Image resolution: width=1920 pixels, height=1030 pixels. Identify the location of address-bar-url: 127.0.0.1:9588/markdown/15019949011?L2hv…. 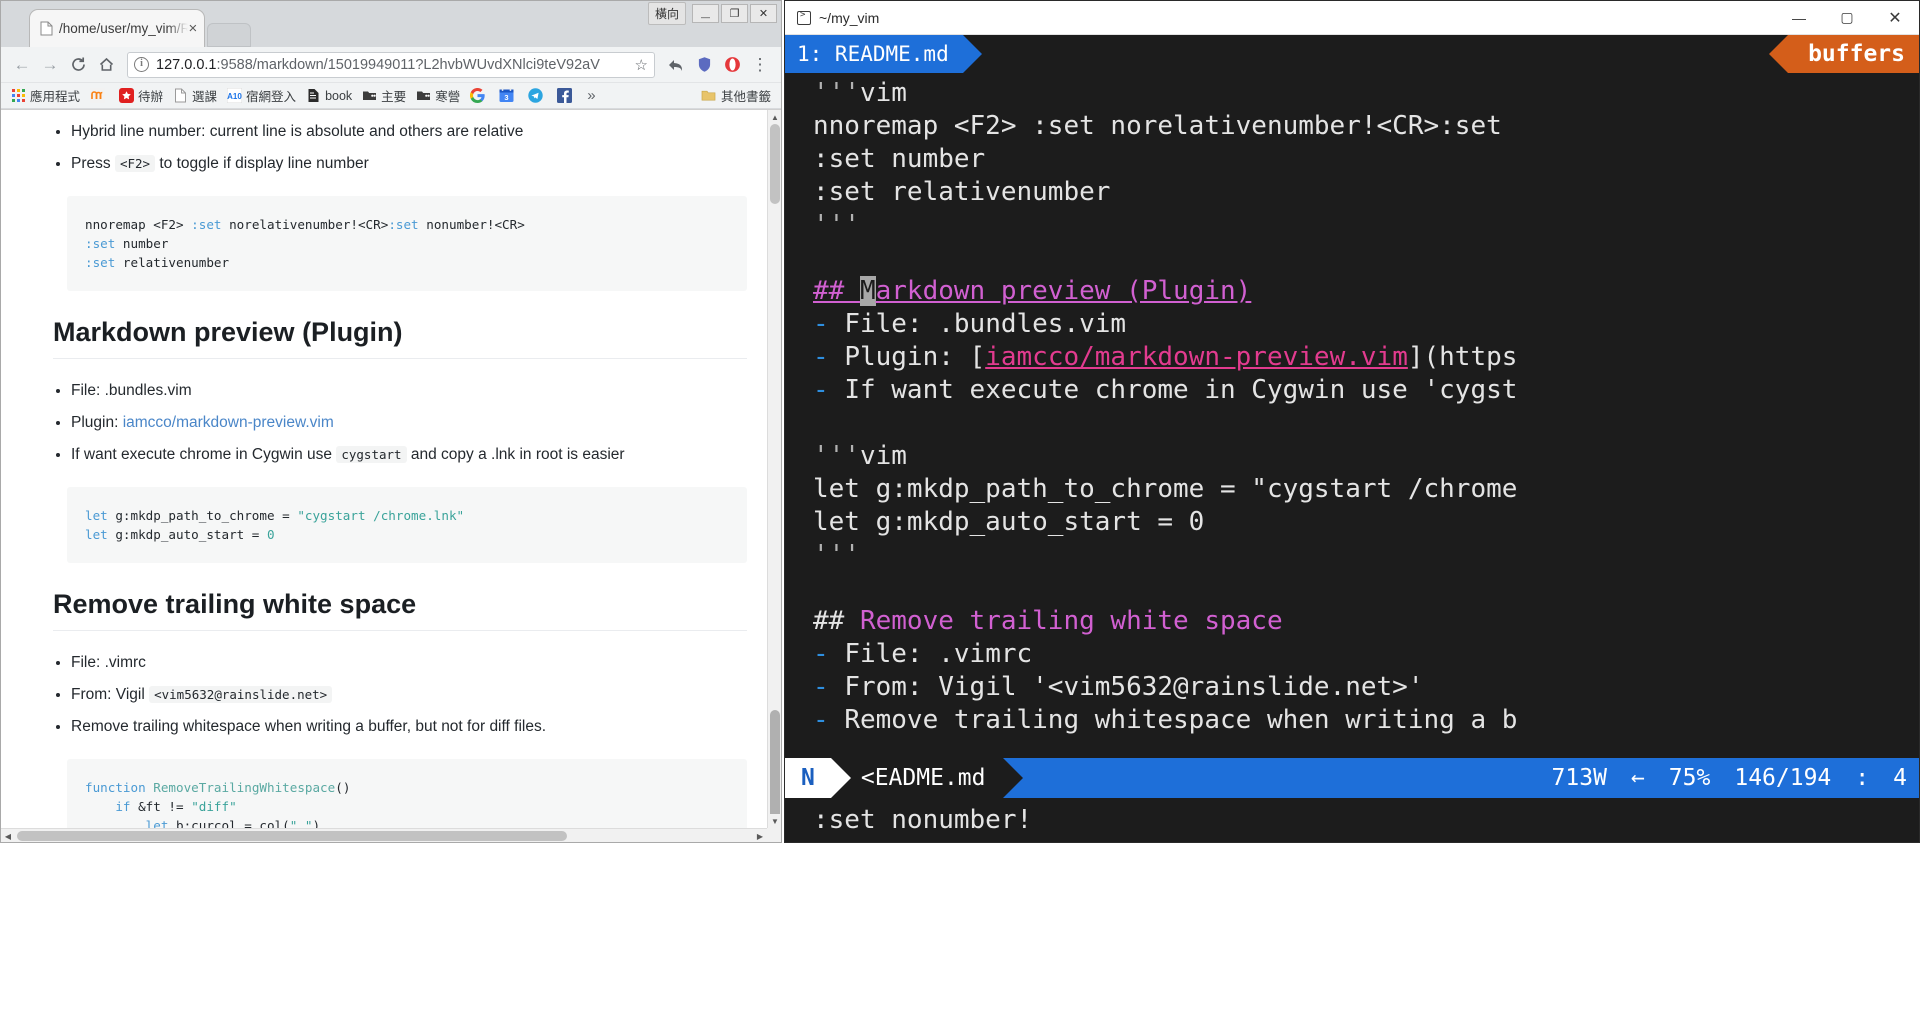
(393, 65).